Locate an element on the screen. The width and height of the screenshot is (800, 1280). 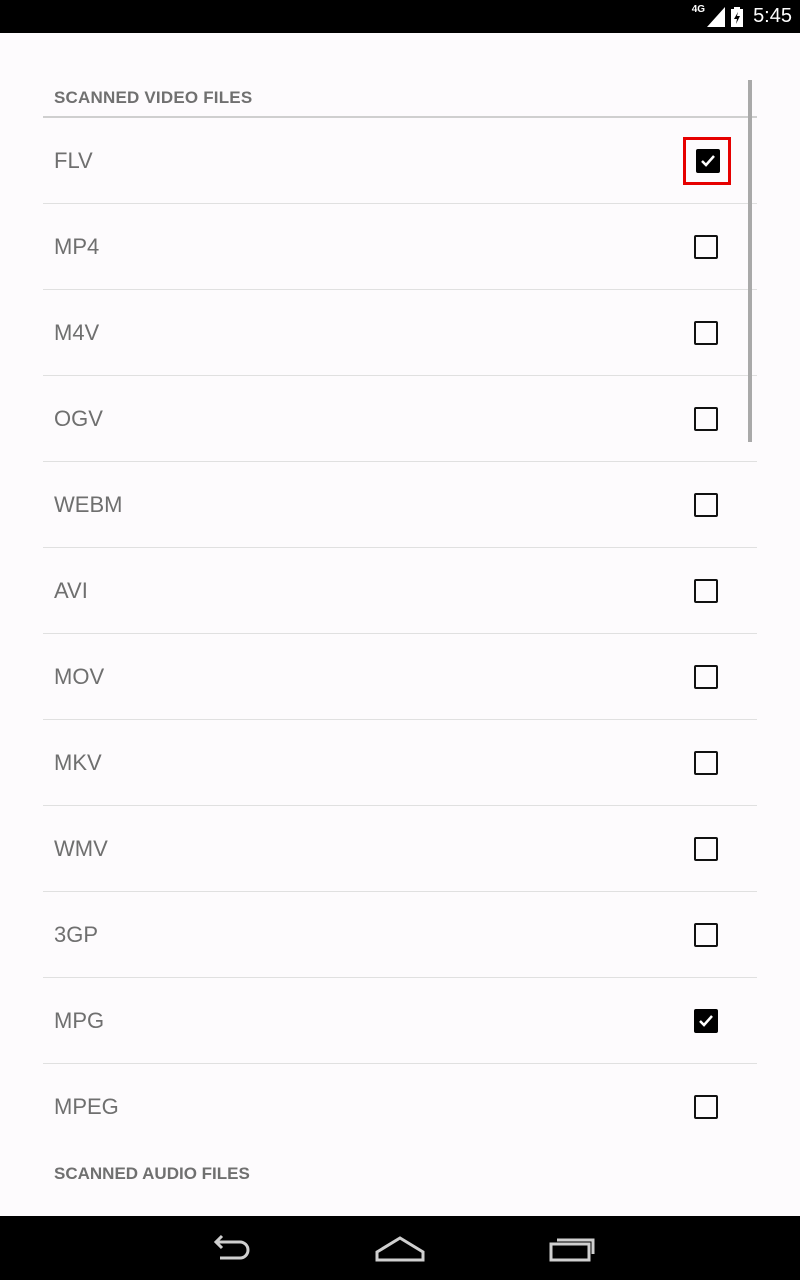
checkbox-3gp is located at coordinates (706, 934).